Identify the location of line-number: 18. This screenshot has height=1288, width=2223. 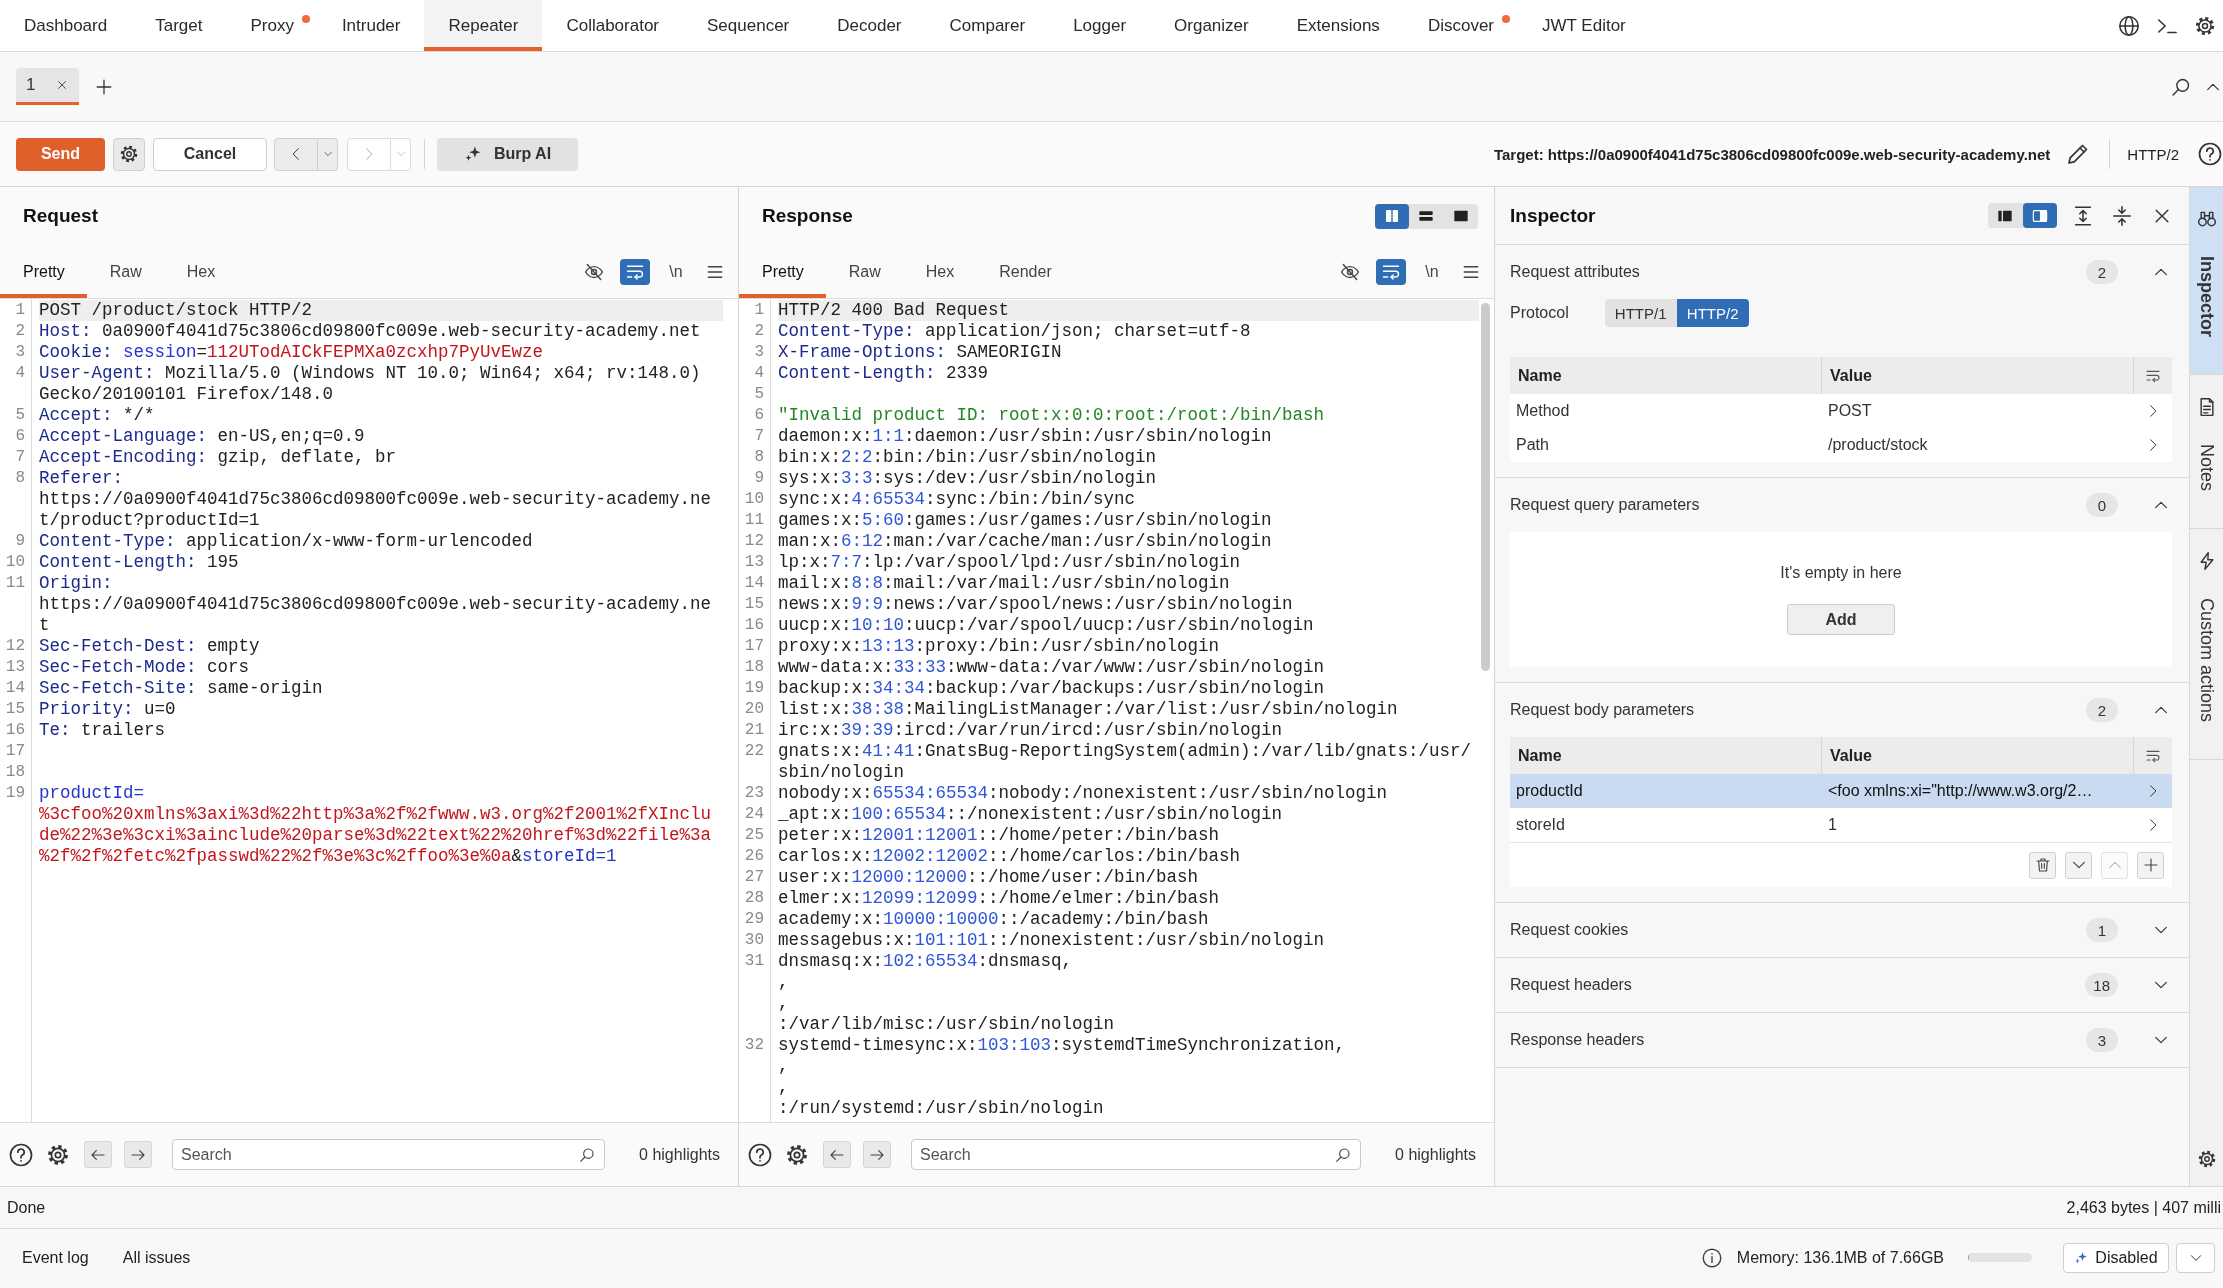
(14, 772).